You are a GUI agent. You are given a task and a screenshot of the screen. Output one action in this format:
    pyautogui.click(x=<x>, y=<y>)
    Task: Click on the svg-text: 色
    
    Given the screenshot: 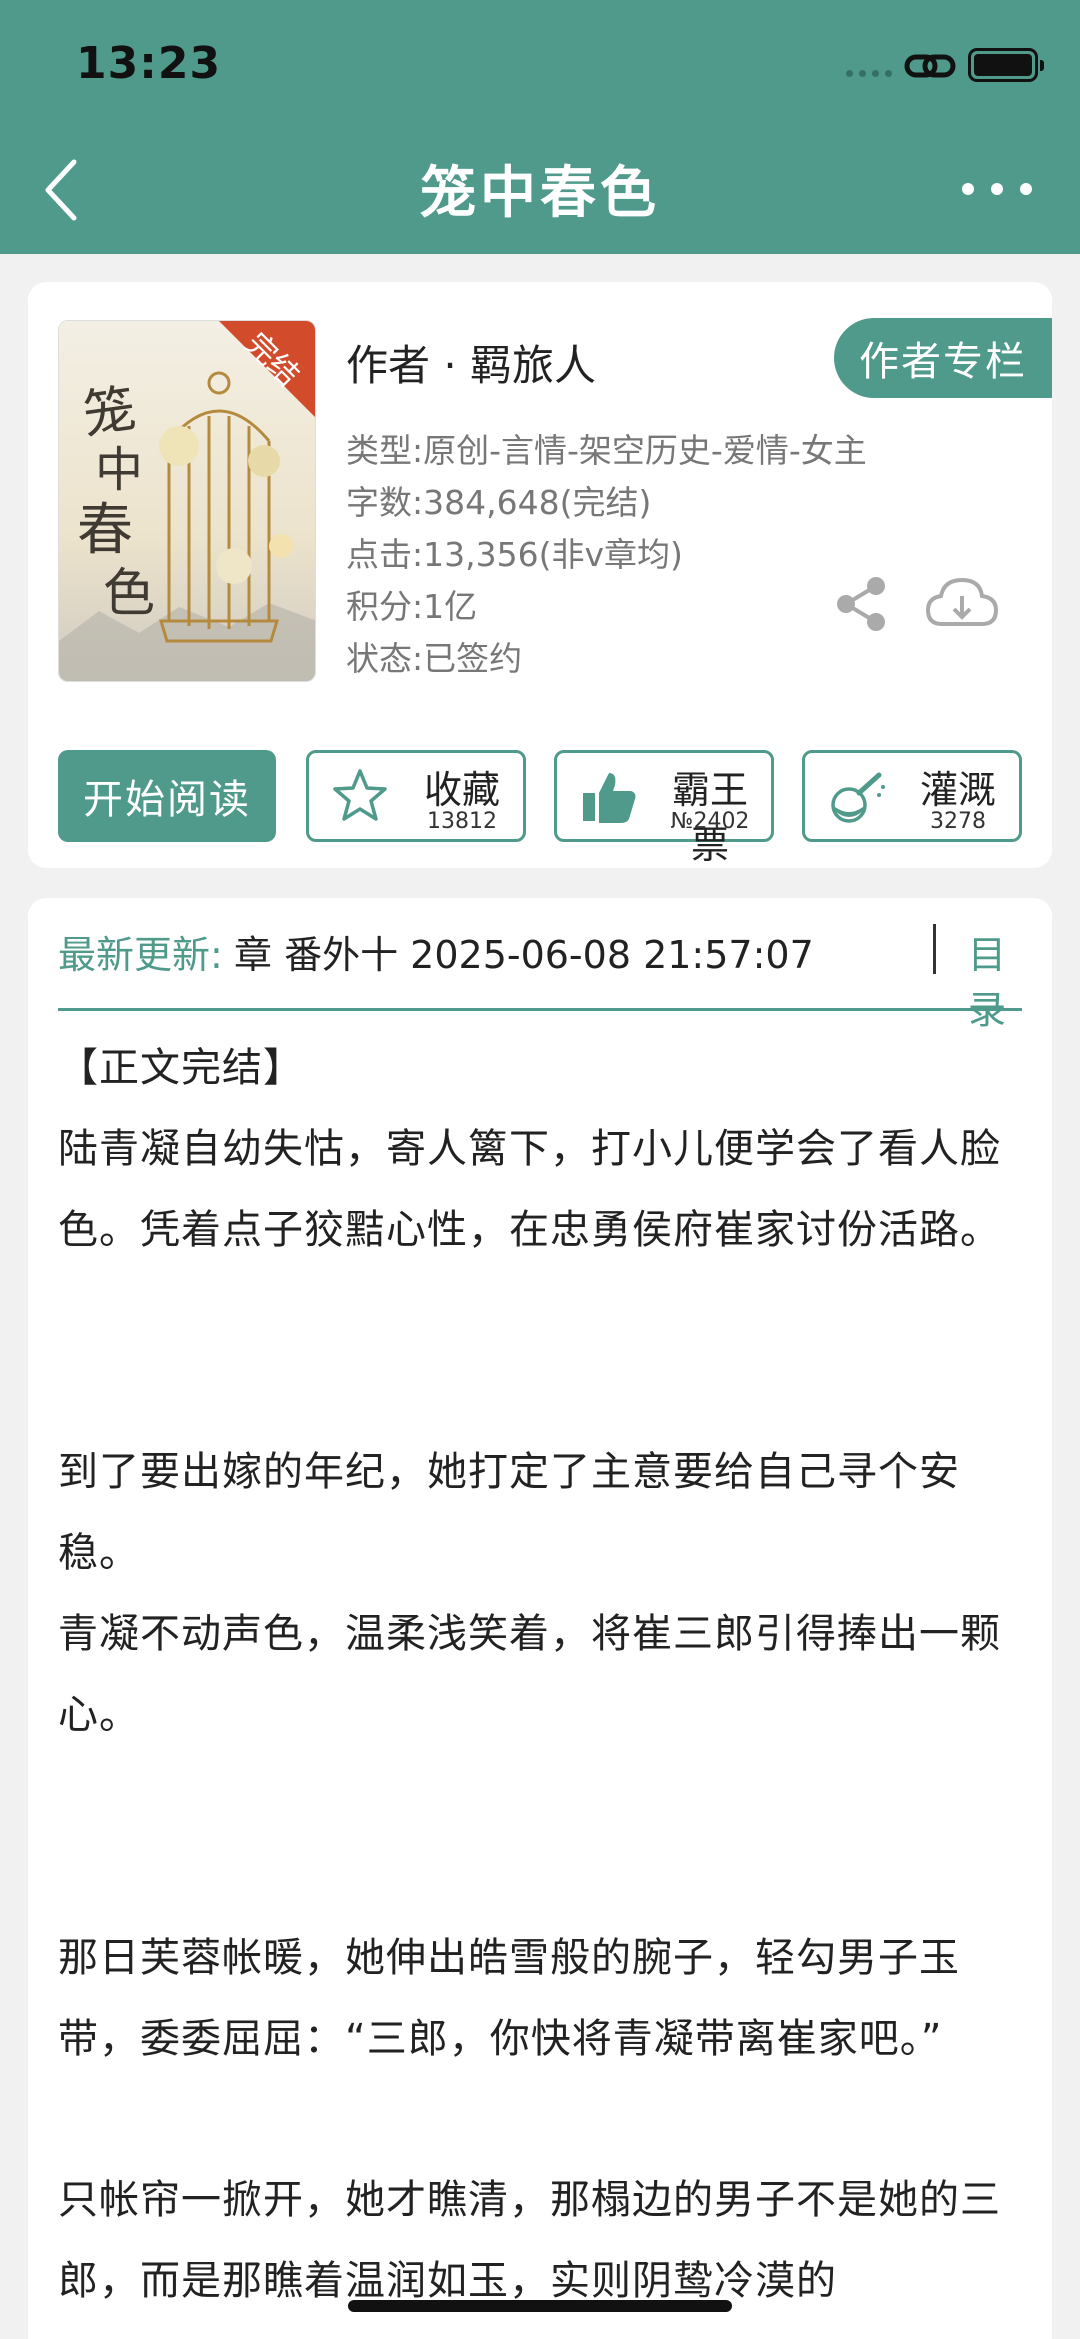 What is the action you would take?
    pyautogui.click(x=129, y=594)
    